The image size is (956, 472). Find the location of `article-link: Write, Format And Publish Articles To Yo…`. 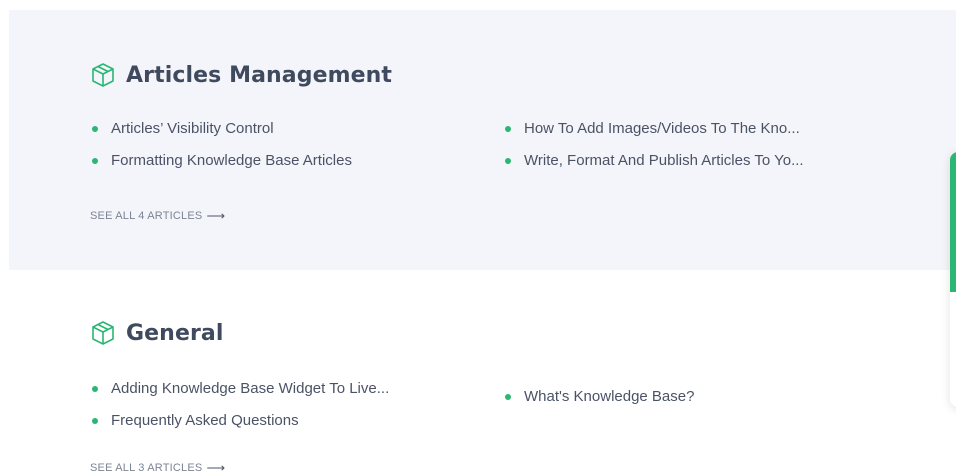

article-link: Write, Format And Publish Articles To Yo… is located at coordinates (654, 160).